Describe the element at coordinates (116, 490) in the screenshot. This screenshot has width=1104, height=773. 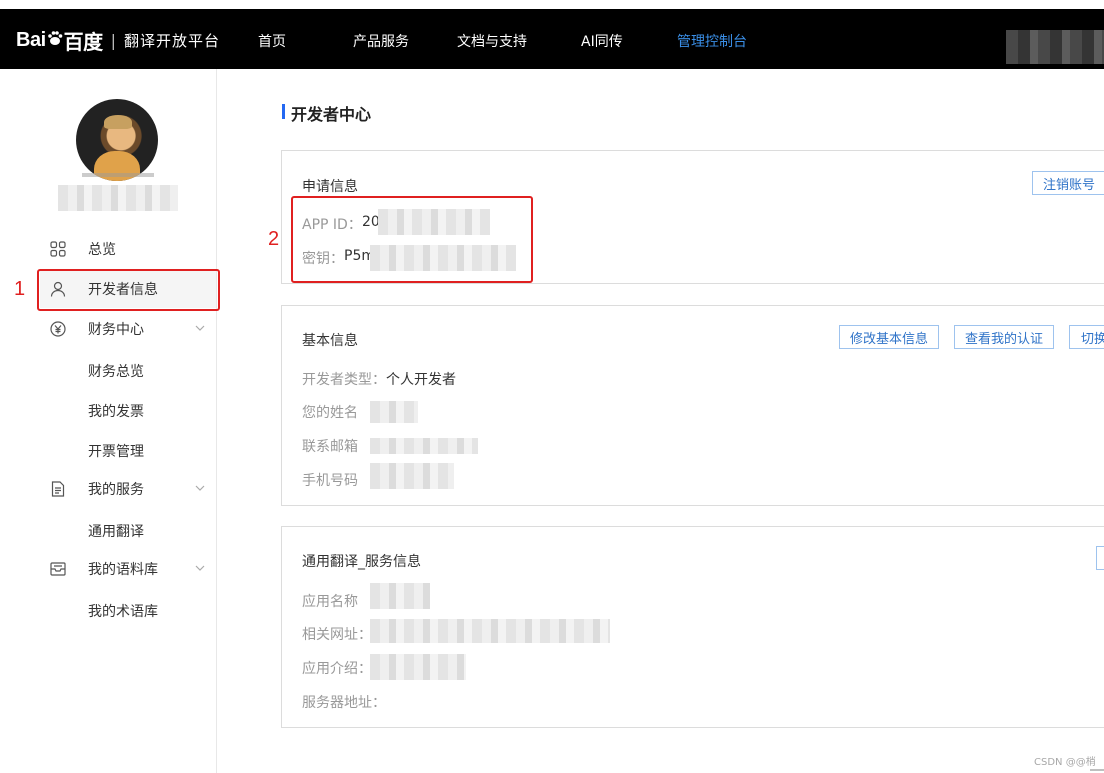
I see `sidebar-item-label: 我的服务` at that location.